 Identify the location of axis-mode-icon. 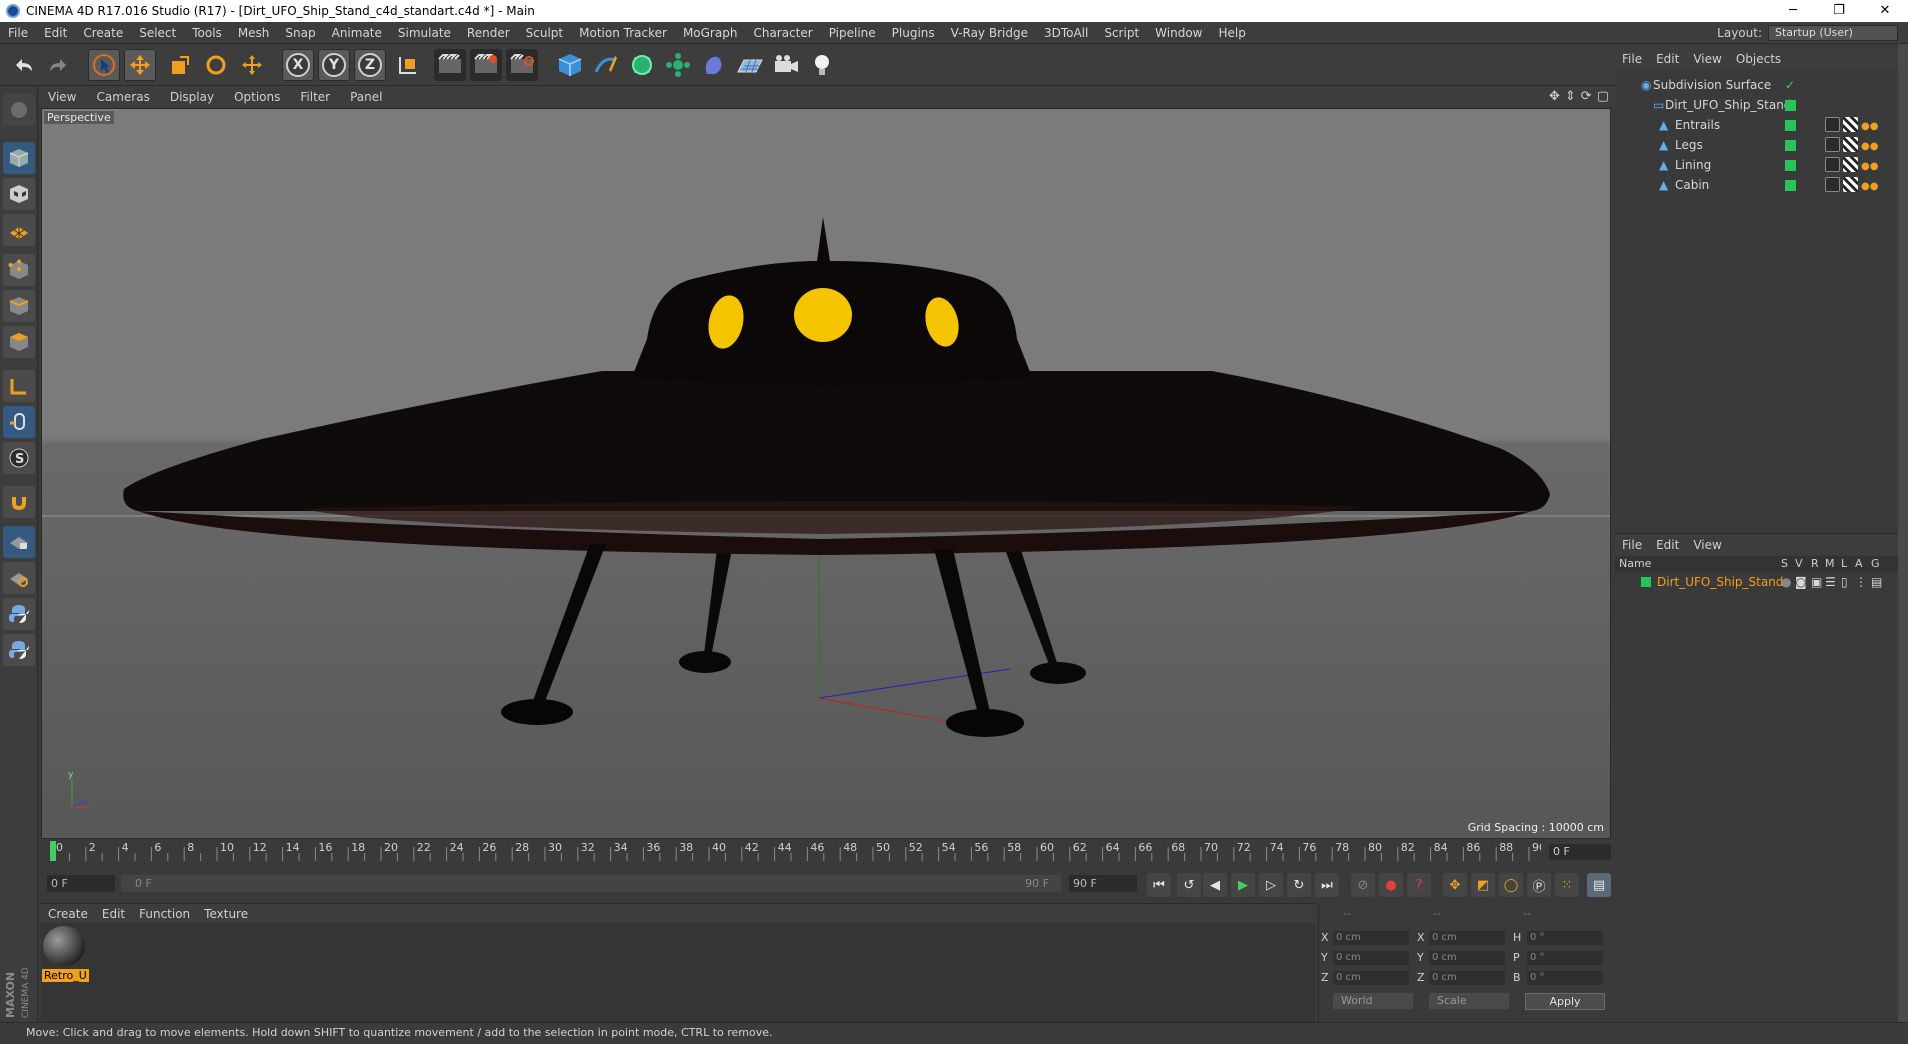
(19, 386).